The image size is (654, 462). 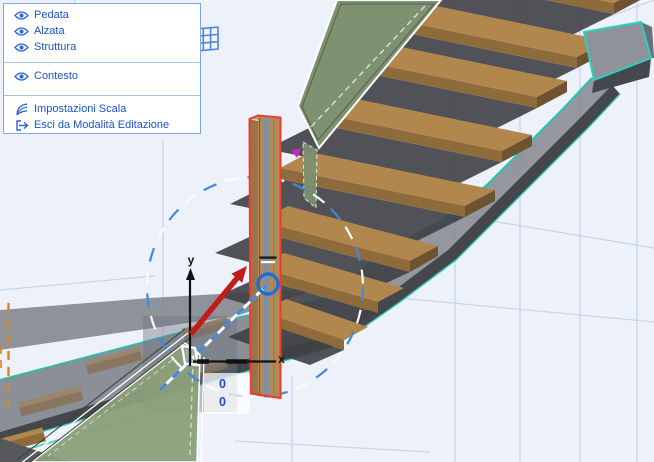 I want to click on coordinate-tracker: 0 0, so click(x=227, y=393).